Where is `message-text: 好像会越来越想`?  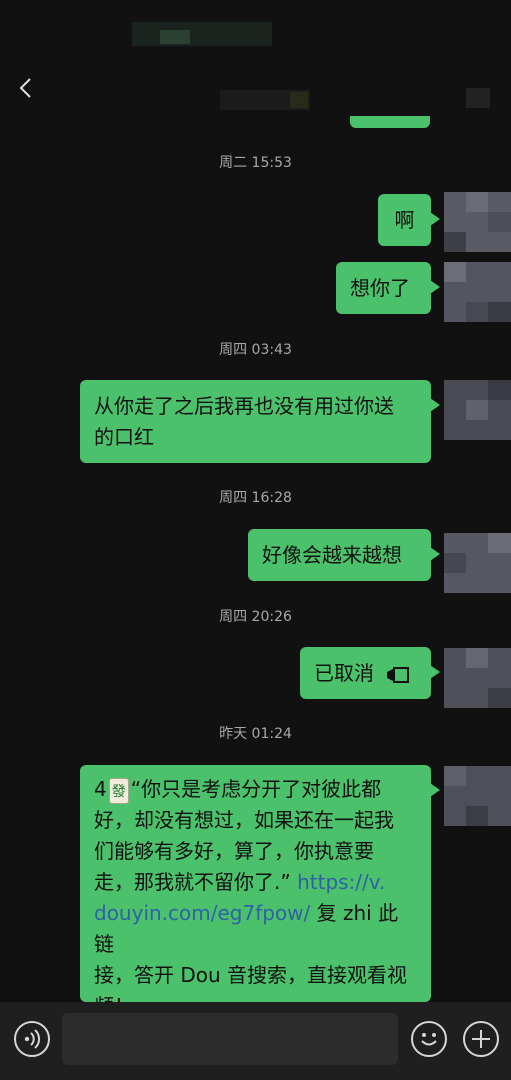 message-text: 好像会越来越想 is located at coordinates (332, 555).